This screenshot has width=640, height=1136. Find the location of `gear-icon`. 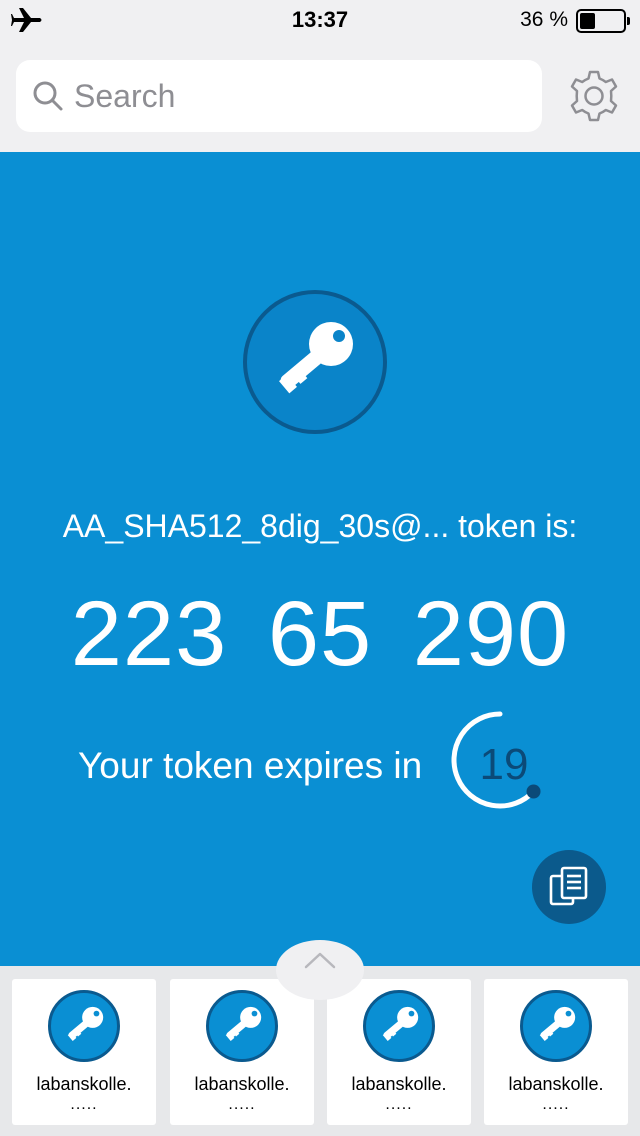

gear-icon is located at coordinates (594, 96).